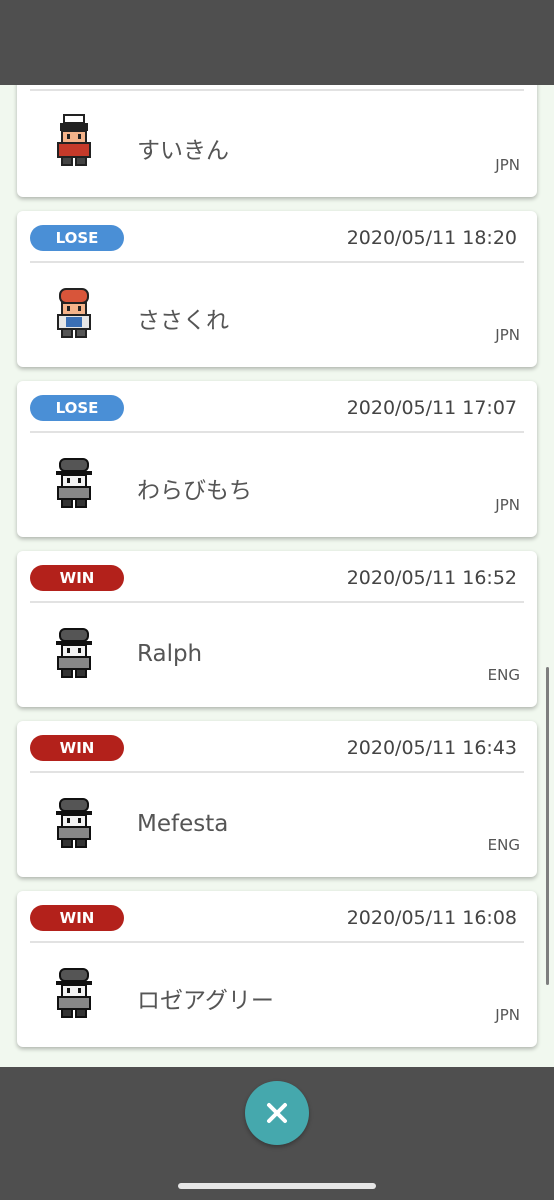 The image size is (554, 1200). I want to click on opponent-name: ロゼアグリー, so click(205, 1001).